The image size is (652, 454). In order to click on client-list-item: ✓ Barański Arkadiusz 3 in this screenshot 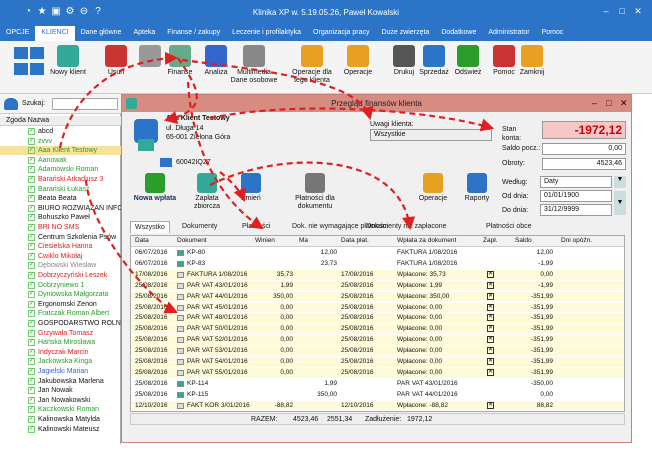, I will do `click(60, 179)`.